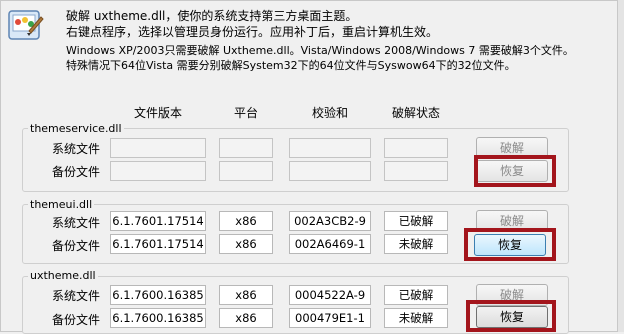 The image size is (624, 334). I want to click on checksum-field: 002A3CB2-9, so click(330, 221).